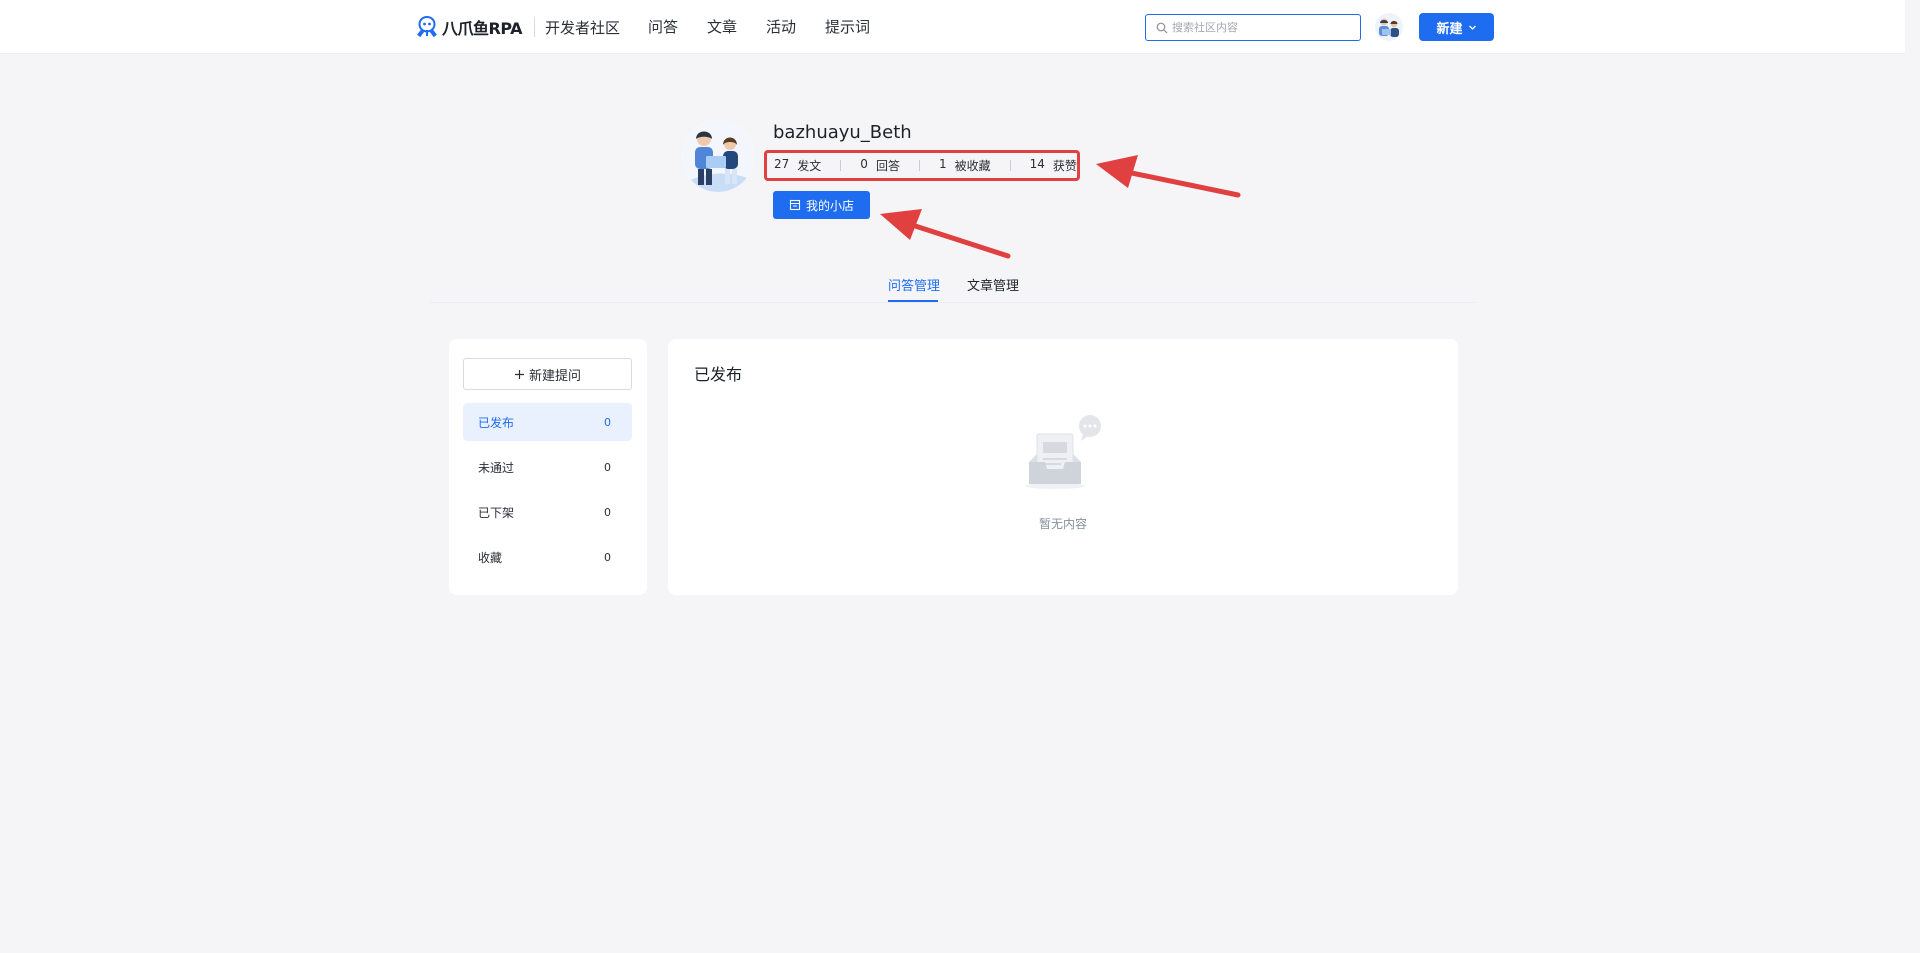 The width and height of the screenshot is (1920, 953). I want to click on logo-divider, so click(534, 27).